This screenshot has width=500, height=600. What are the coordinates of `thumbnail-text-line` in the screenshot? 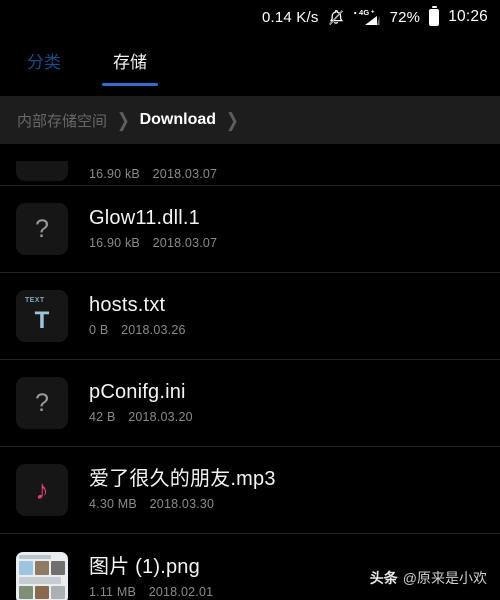 It's located at (40, 580).